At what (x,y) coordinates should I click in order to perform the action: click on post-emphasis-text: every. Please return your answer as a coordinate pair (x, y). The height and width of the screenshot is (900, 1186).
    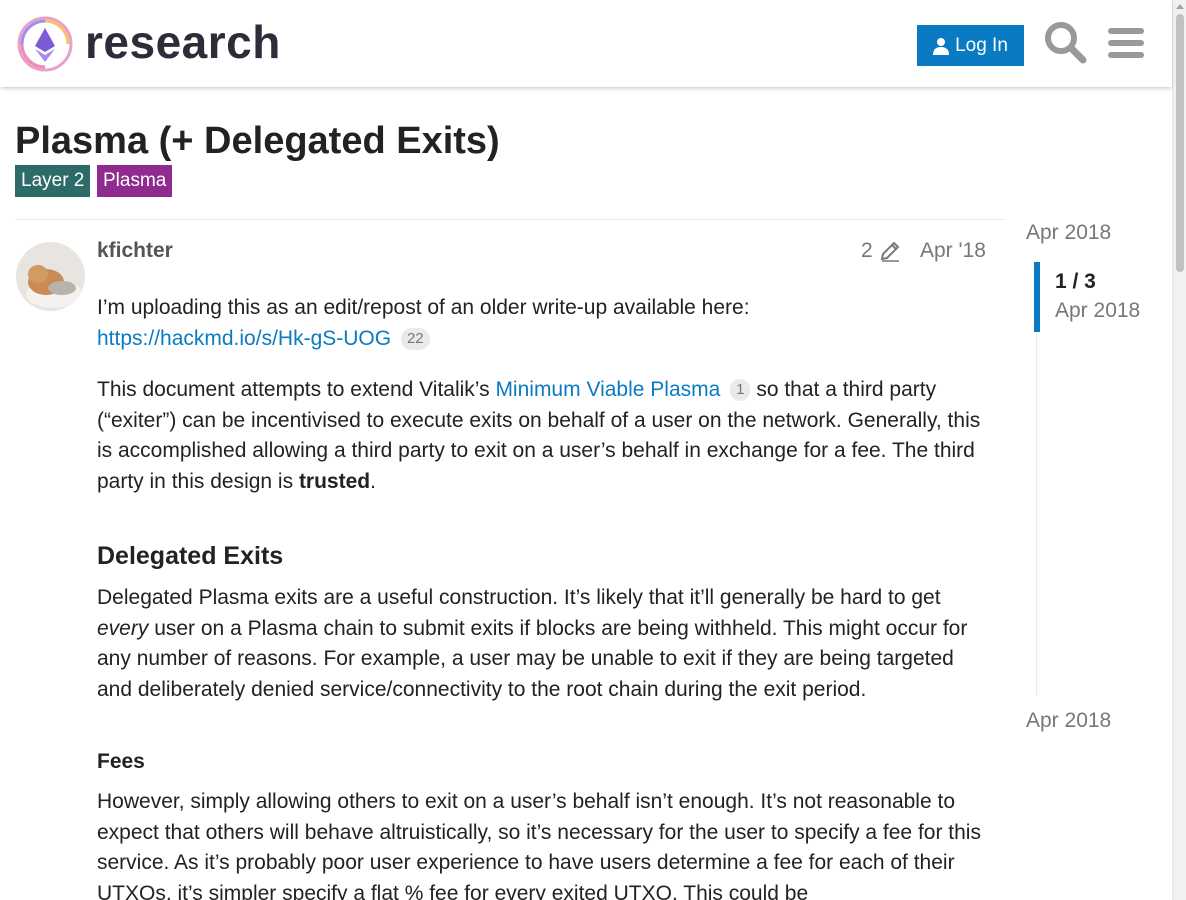
    Looking at the image, I should click on (123, 628).